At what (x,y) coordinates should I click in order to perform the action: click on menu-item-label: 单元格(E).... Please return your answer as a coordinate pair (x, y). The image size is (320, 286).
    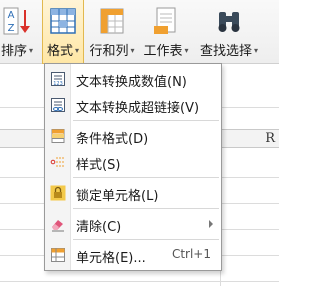
    Looking at the image, I should click on (111, 258).